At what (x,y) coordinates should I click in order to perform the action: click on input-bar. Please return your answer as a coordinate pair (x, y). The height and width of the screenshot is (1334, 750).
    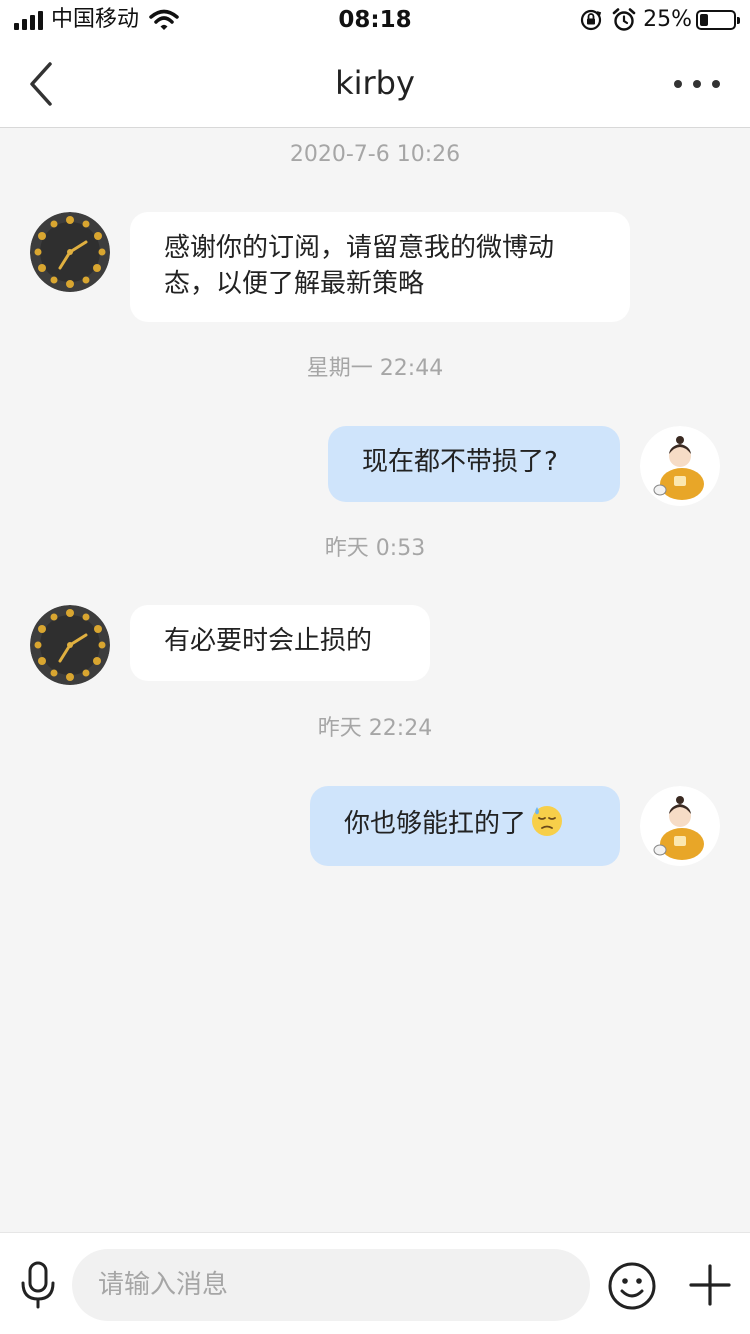
    Looking at the image, I should click on (375, 1283).